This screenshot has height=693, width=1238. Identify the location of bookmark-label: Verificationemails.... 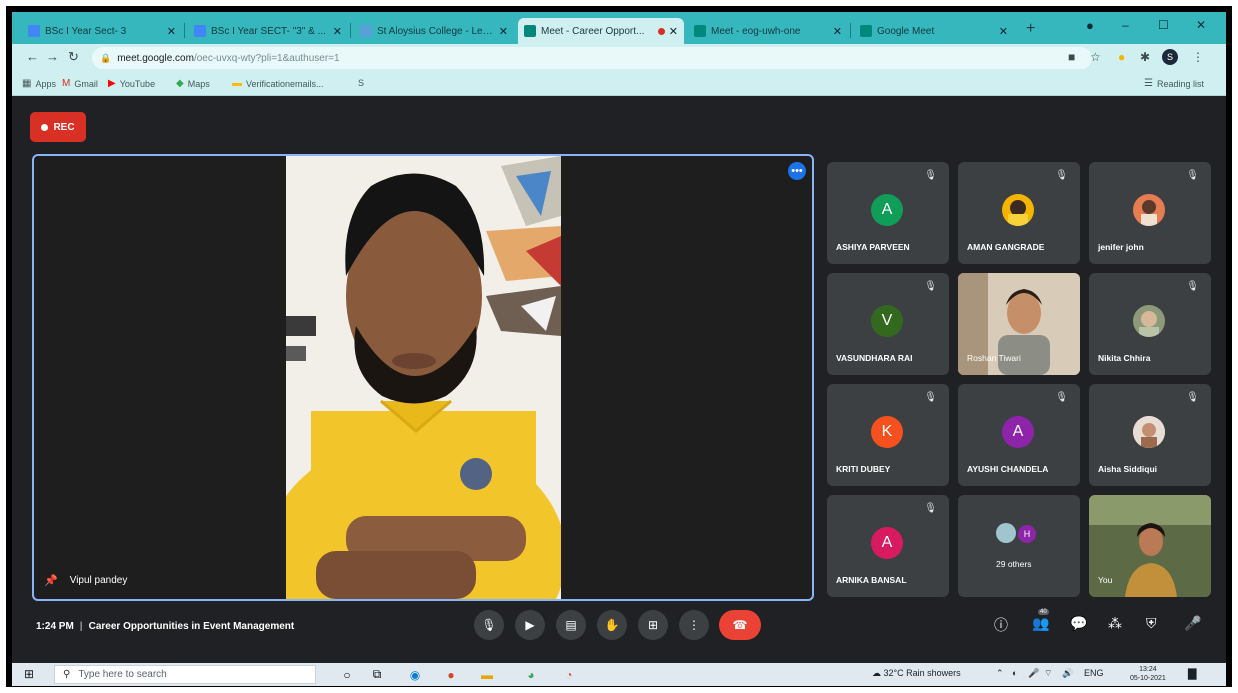
(285, 83).